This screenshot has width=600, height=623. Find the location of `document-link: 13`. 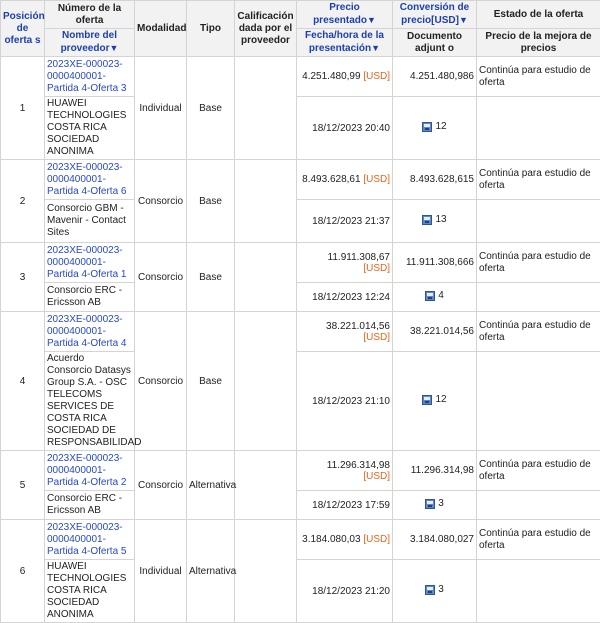

document-link: 13 is located at coordinates (434, 219).